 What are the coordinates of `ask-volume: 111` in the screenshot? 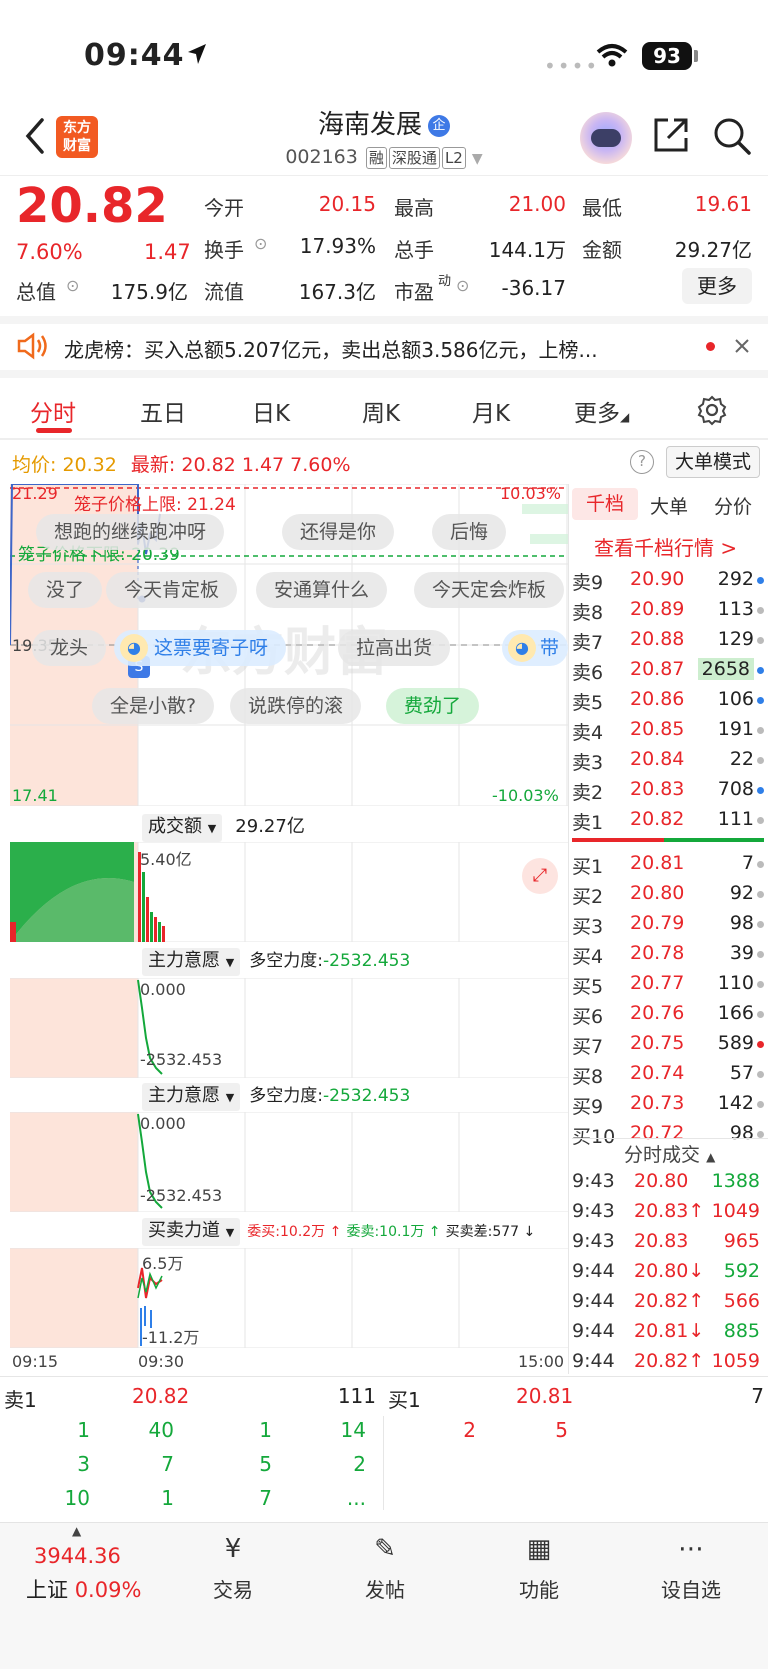 It's located at (735, 819).